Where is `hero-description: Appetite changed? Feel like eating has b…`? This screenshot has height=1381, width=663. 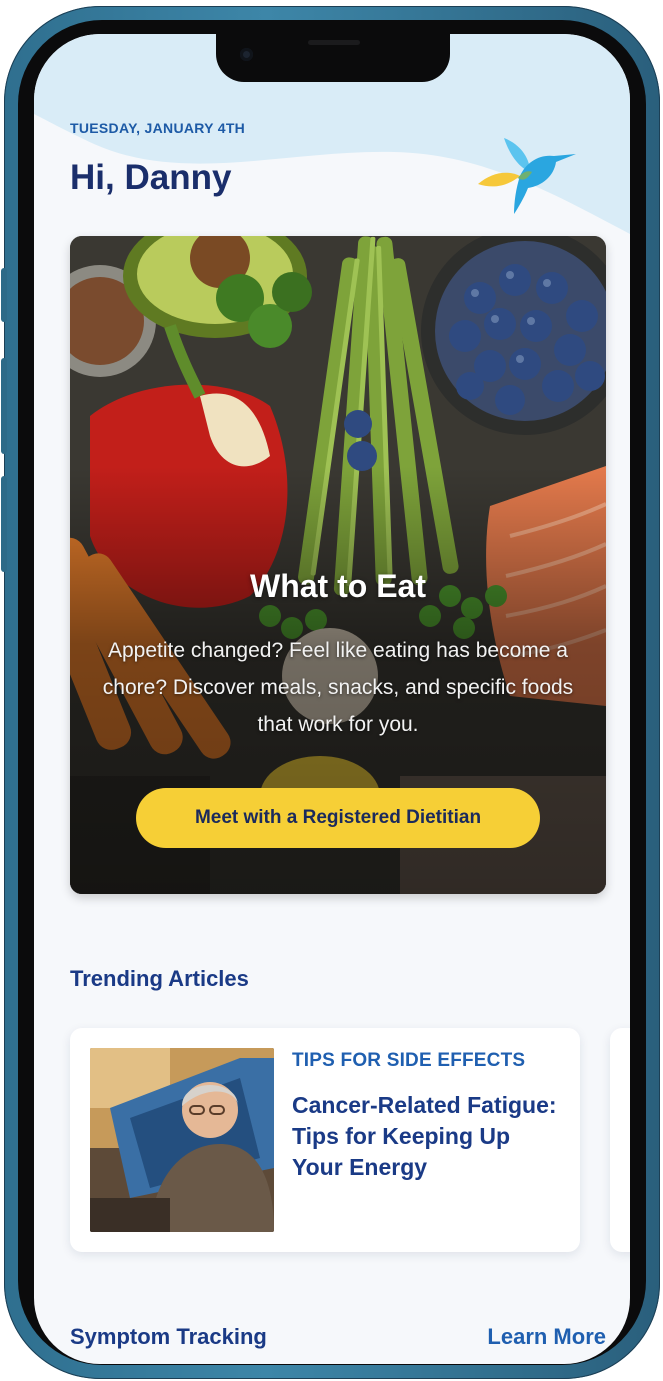
hero-description: Appetite changed? Feel like eating has b… is located at coordinates (338, 687).